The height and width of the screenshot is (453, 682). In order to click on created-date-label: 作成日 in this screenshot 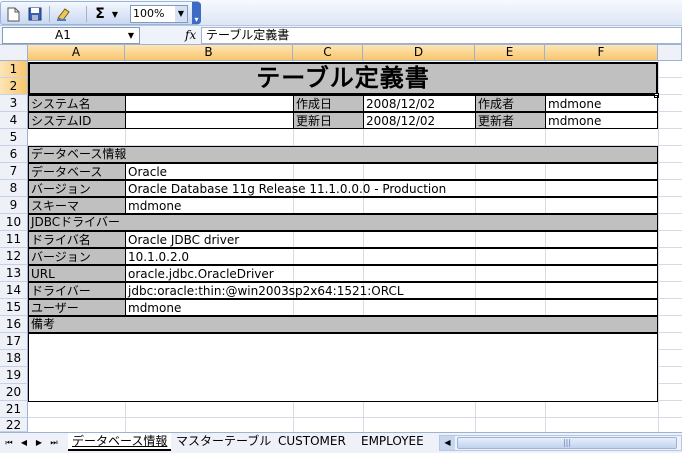, I will do `click(328, 103)`.